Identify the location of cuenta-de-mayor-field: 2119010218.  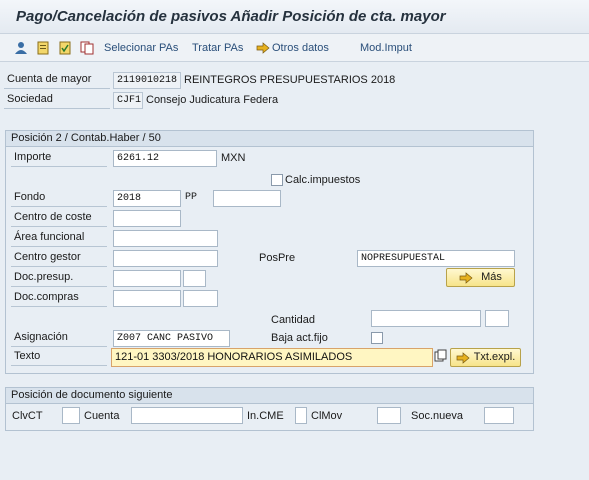
(147, 80).